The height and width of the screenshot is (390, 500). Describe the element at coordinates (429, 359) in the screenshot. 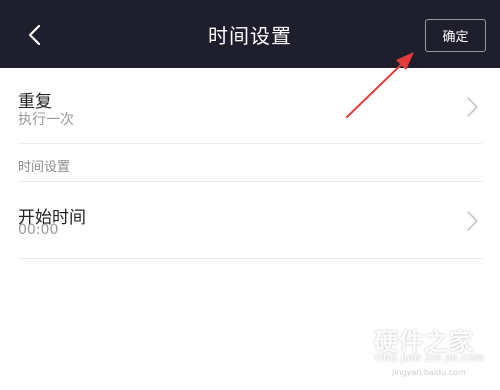

I see `watermark-sub: YING JIAN ZHI JIA.COM` at that location.